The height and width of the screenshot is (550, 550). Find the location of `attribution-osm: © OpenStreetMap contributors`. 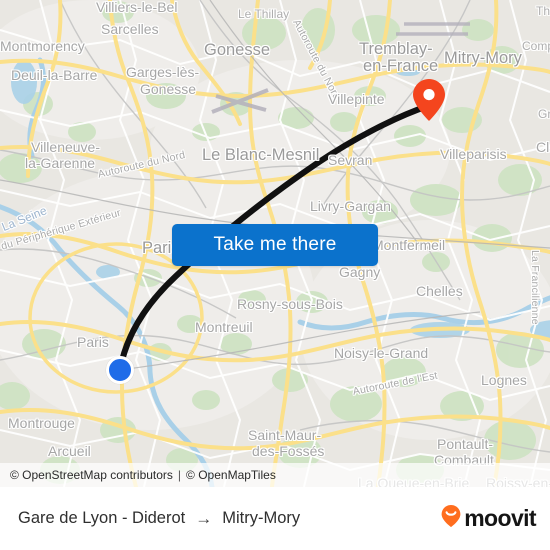

attribution-osm: © OpenStreetMap contributors is located at coordinates (91, 475).